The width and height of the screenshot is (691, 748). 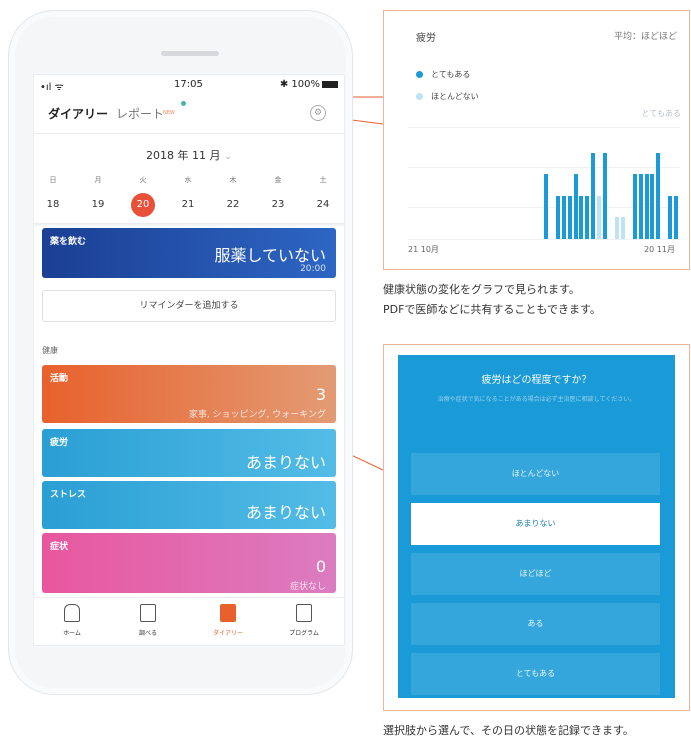 I want to click on clock: 17:05, so click(x=188, y=84).